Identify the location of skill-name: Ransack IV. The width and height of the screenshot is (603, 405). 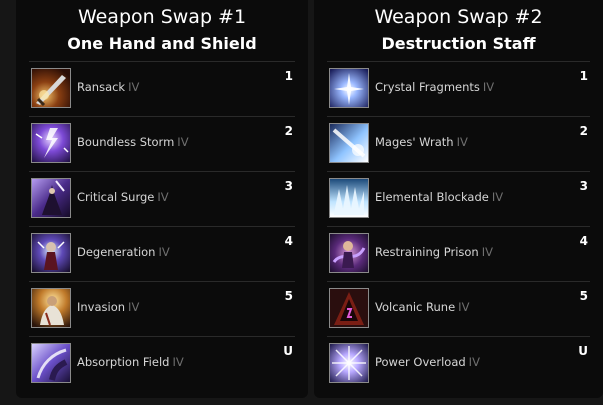
(108, 87).